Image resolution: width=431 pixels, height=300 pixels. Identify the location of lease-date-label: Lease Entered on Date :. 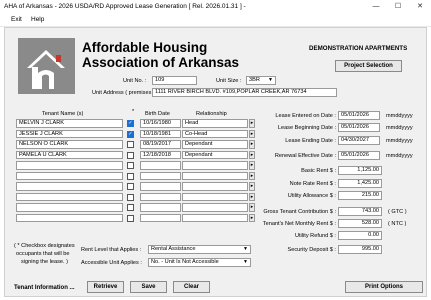
(305, 116).